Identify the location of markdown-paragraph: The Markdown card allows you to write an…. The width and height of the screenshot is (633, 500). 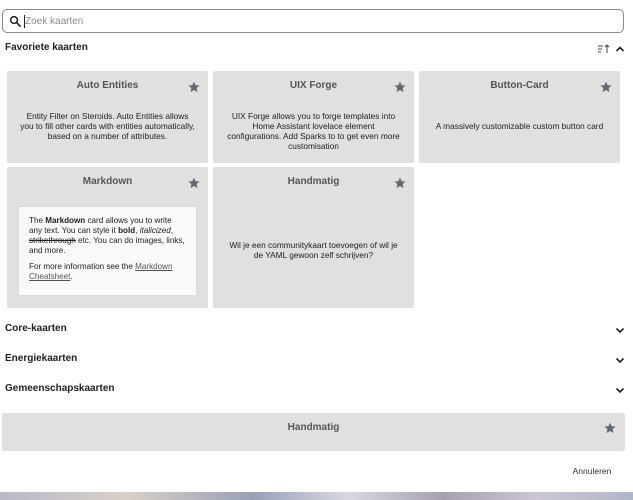
(107, 235).